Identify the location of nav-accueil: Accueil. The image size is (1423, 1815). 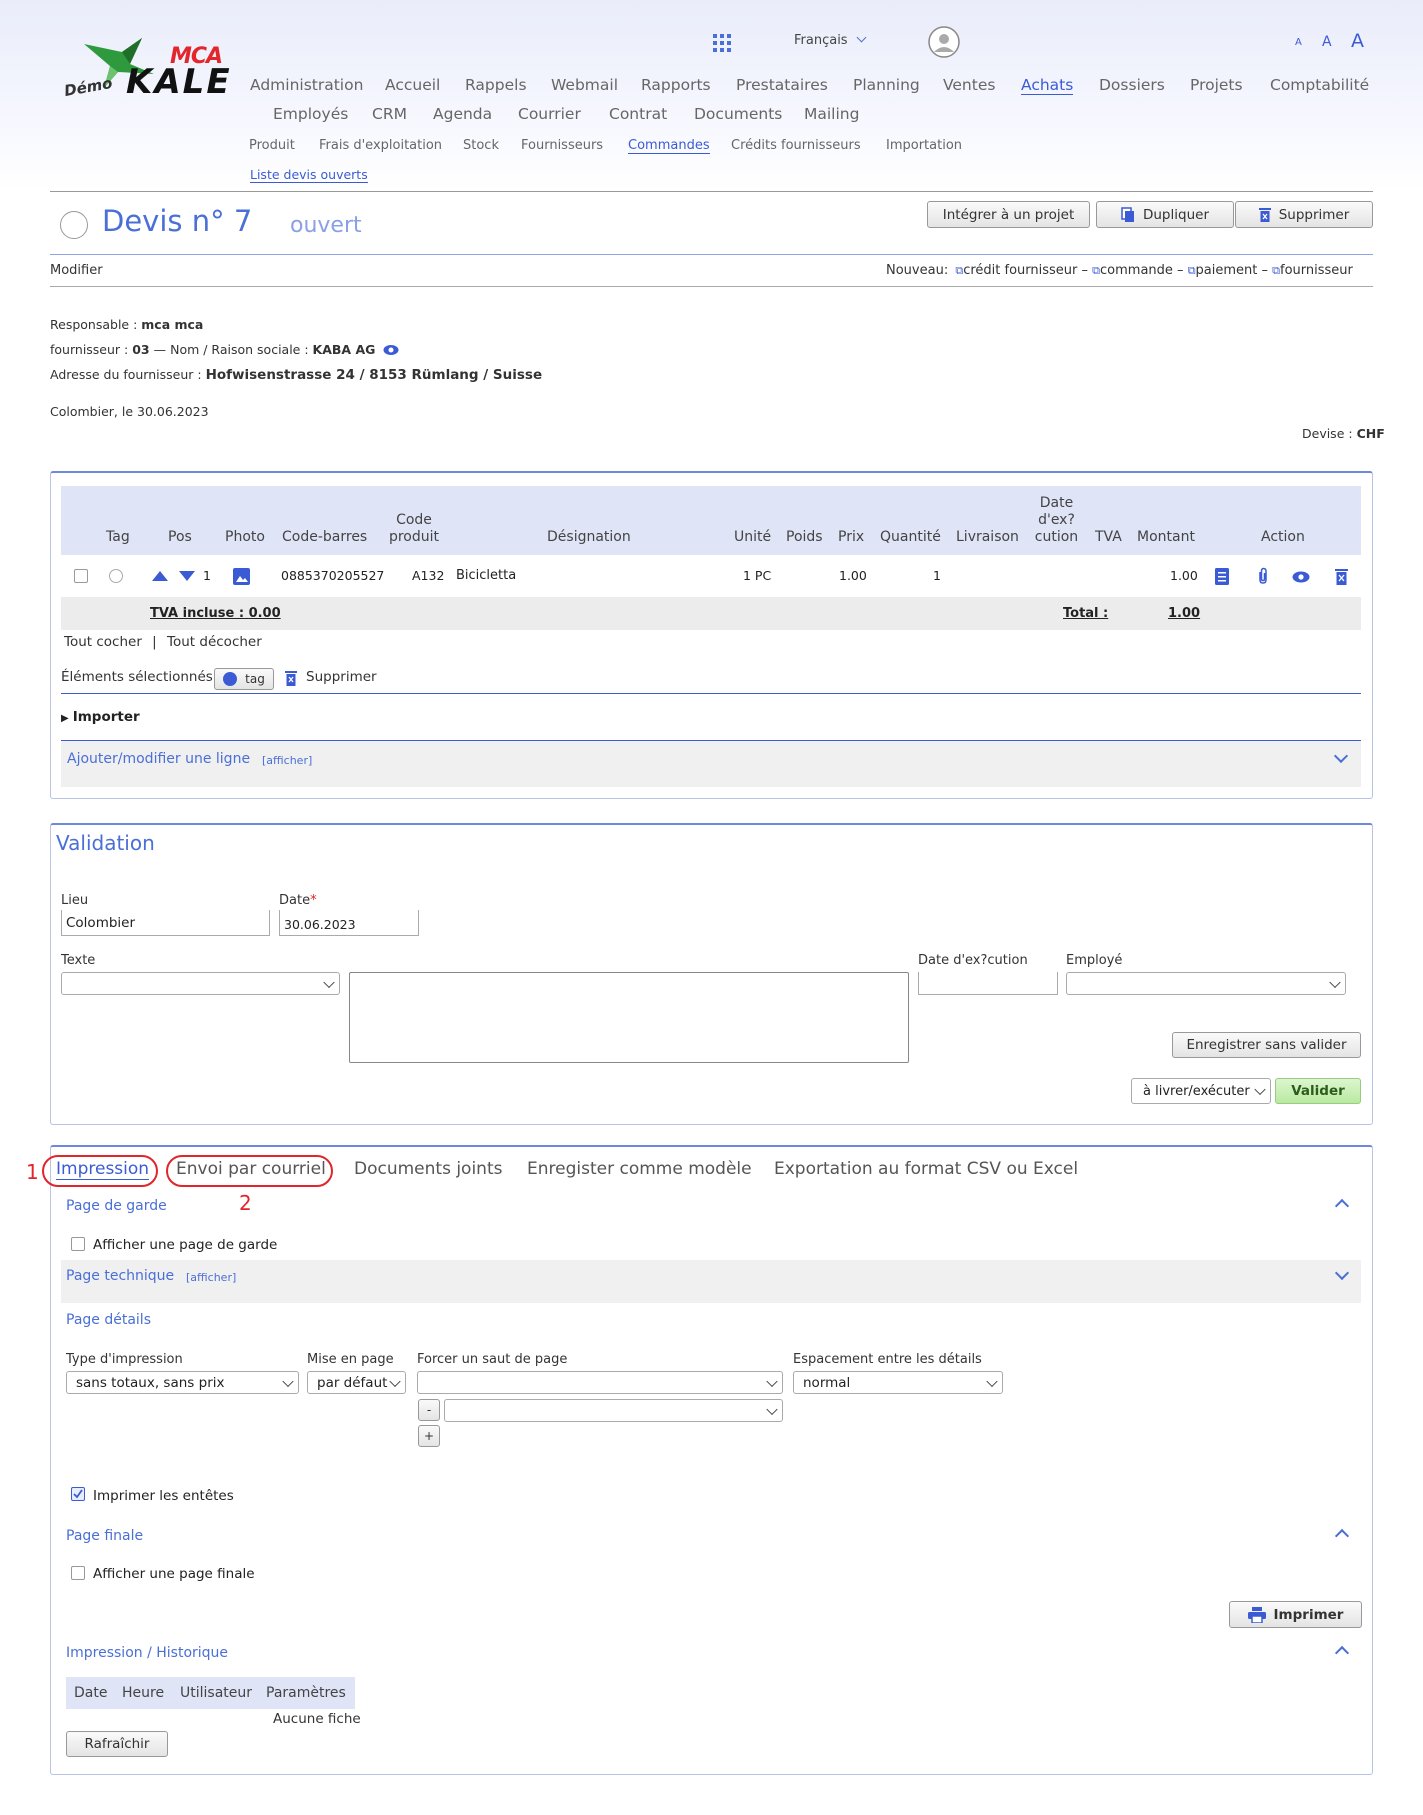
(412, 85).